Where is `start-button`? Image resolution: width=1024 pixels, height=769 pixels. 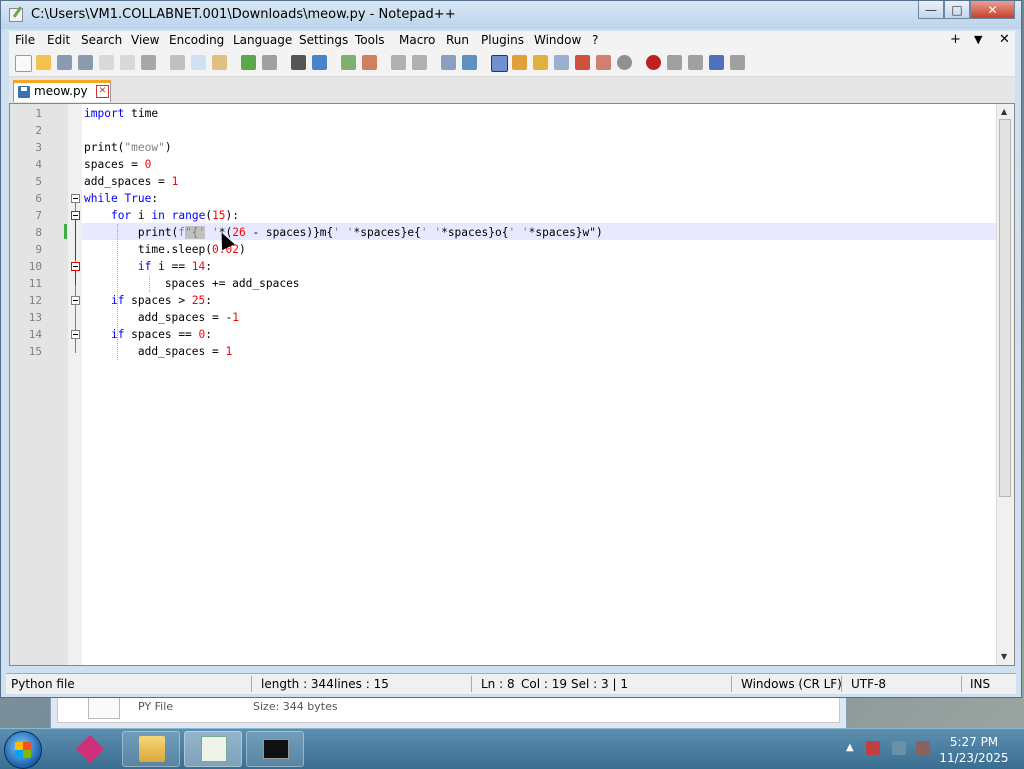 start-button is located at coordinates (23, 750).